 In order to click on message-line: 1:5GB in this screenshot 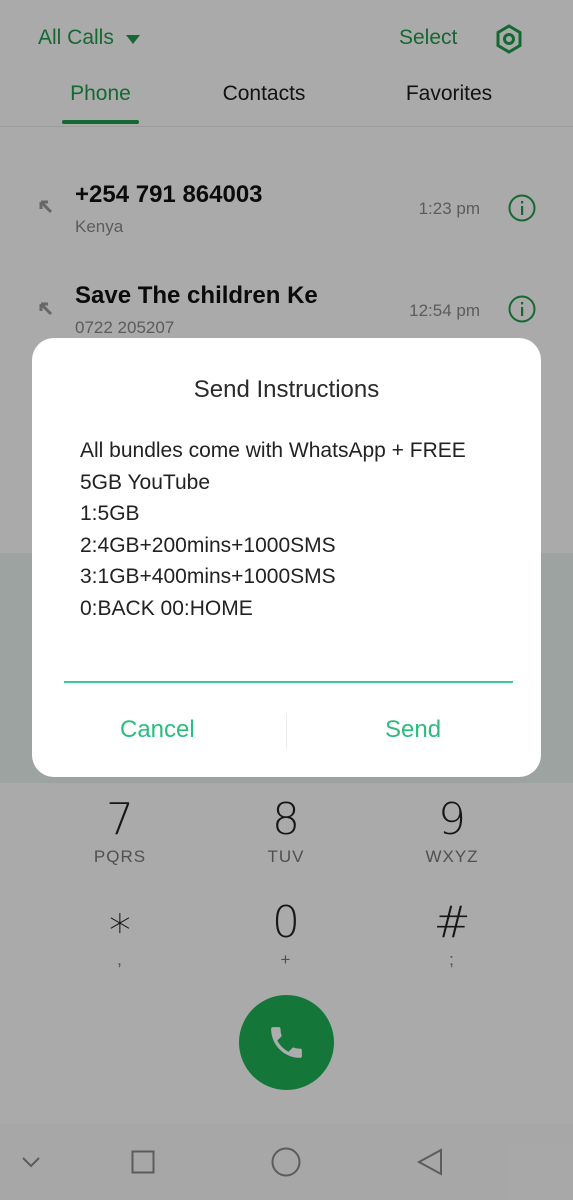, I will do `click(110, 513)`.